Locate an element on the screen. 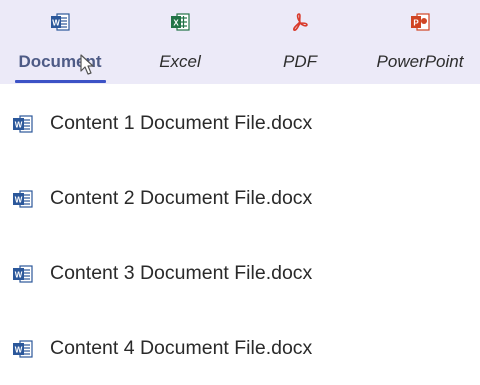 Image resolution: width=480 pixels, height=385 pixels. tab-powerpoint-label: PowerPoint is located at coordinates (420, 61).